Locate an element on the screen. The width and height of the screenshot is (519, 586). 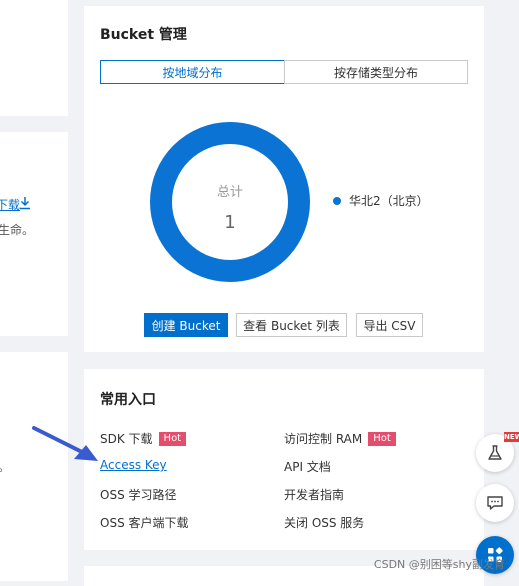
entry-sdk-download: SDK 下载 Hot is located at coordinates (143, 438).